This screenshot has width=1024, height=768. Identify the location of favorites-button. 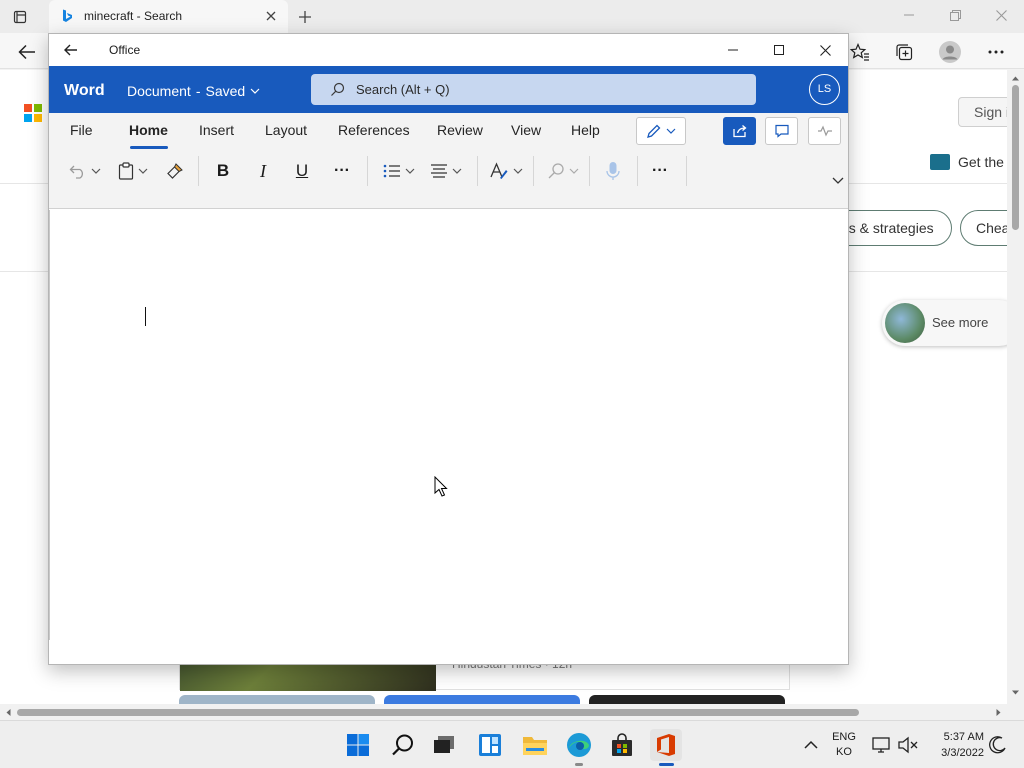
(860, 52).